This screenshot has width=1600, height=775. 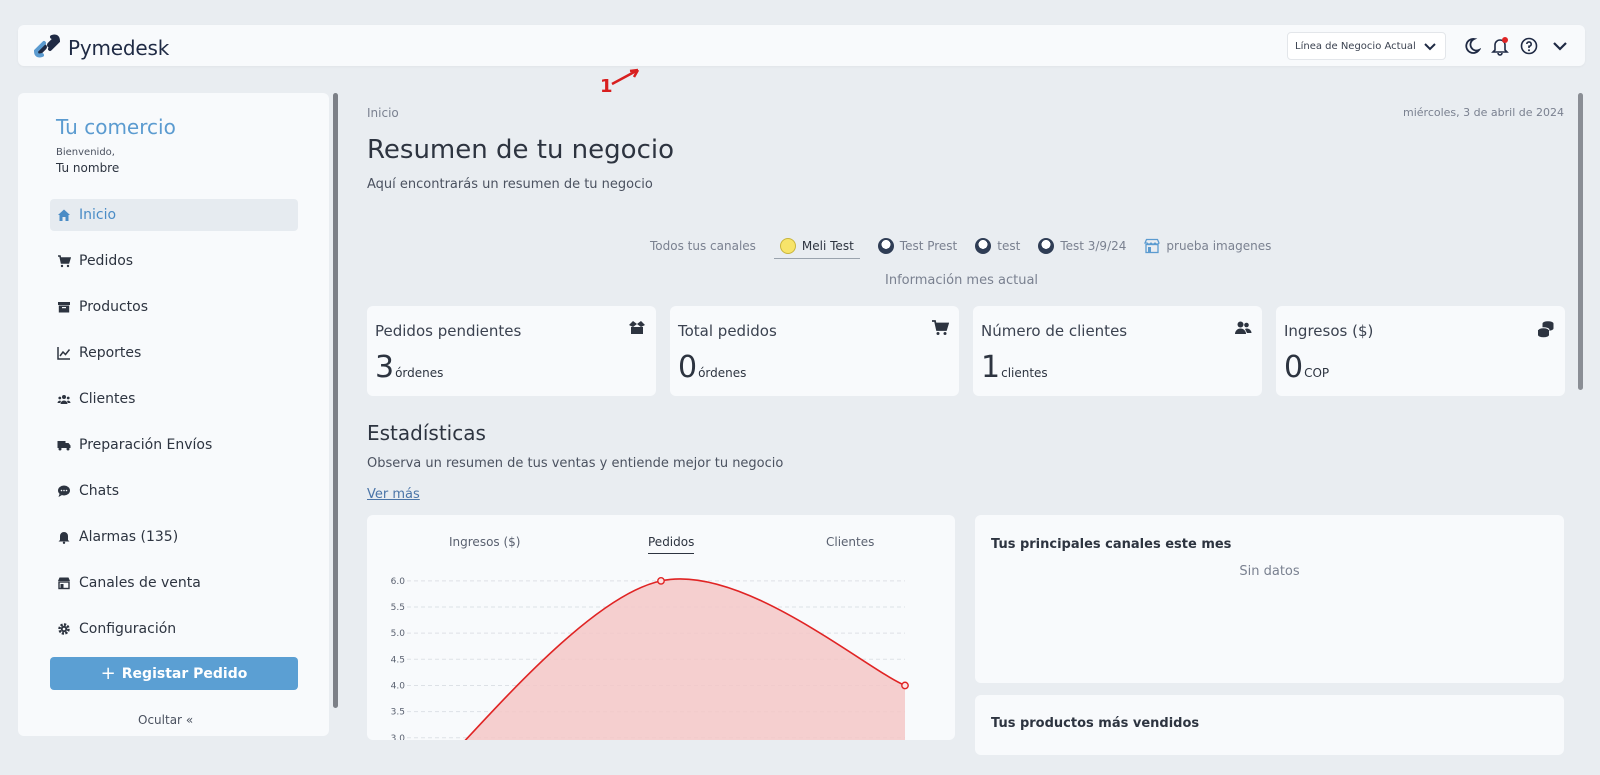 I want to click on annotation-label-1: 1, so click(x=606, y=86).